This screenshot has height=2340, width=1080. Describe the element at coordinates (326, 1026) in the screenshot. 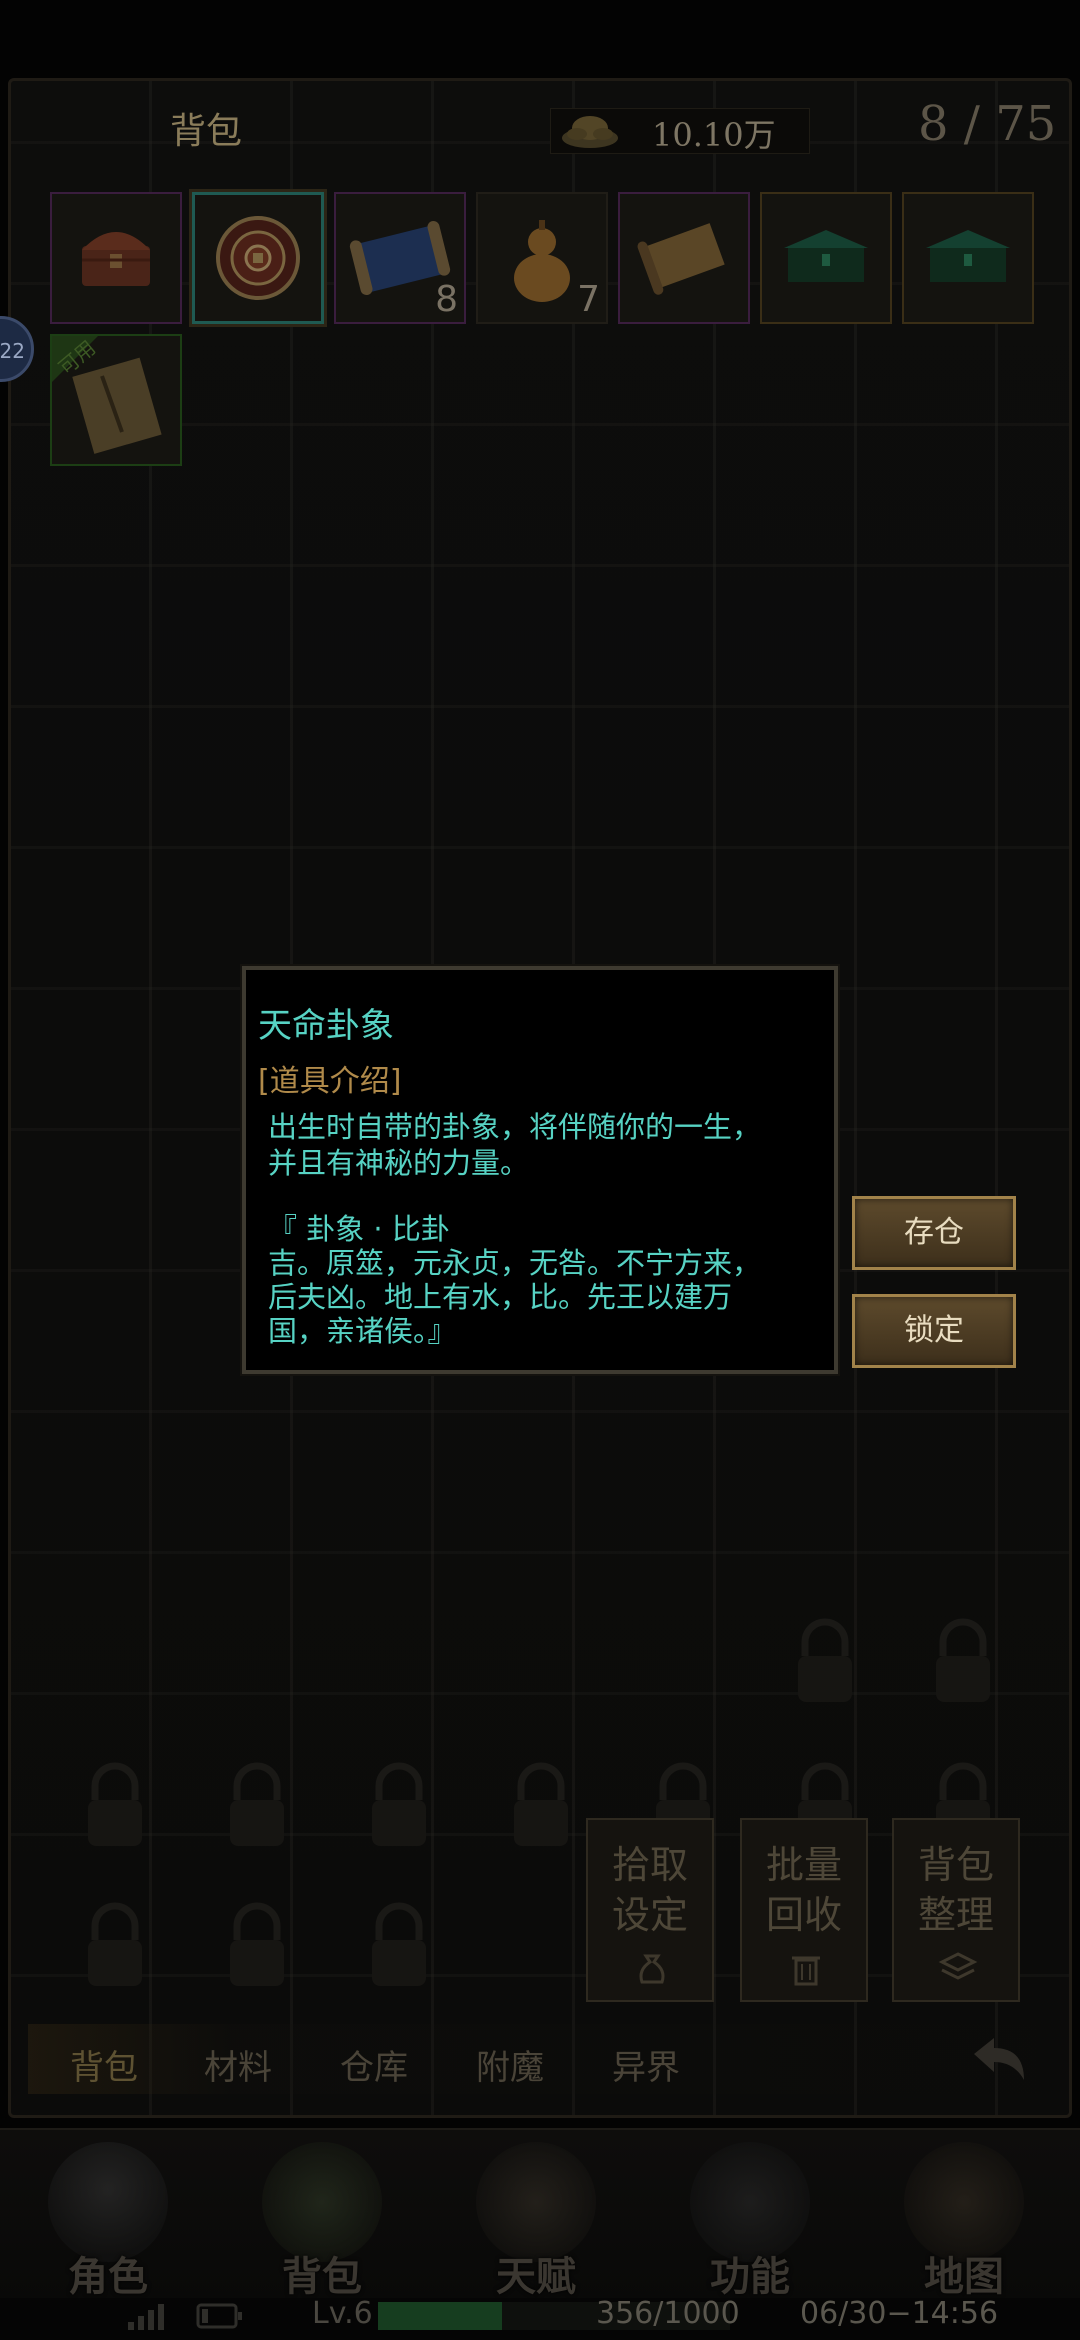

I see `item-name: 天命卦象` at that location.